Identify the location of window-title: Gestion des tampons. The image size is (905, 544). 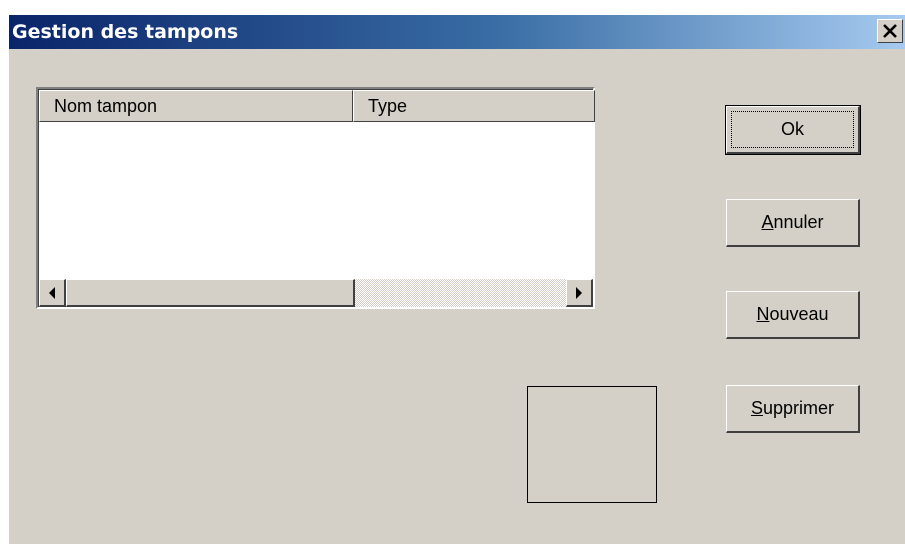
(125, 32).